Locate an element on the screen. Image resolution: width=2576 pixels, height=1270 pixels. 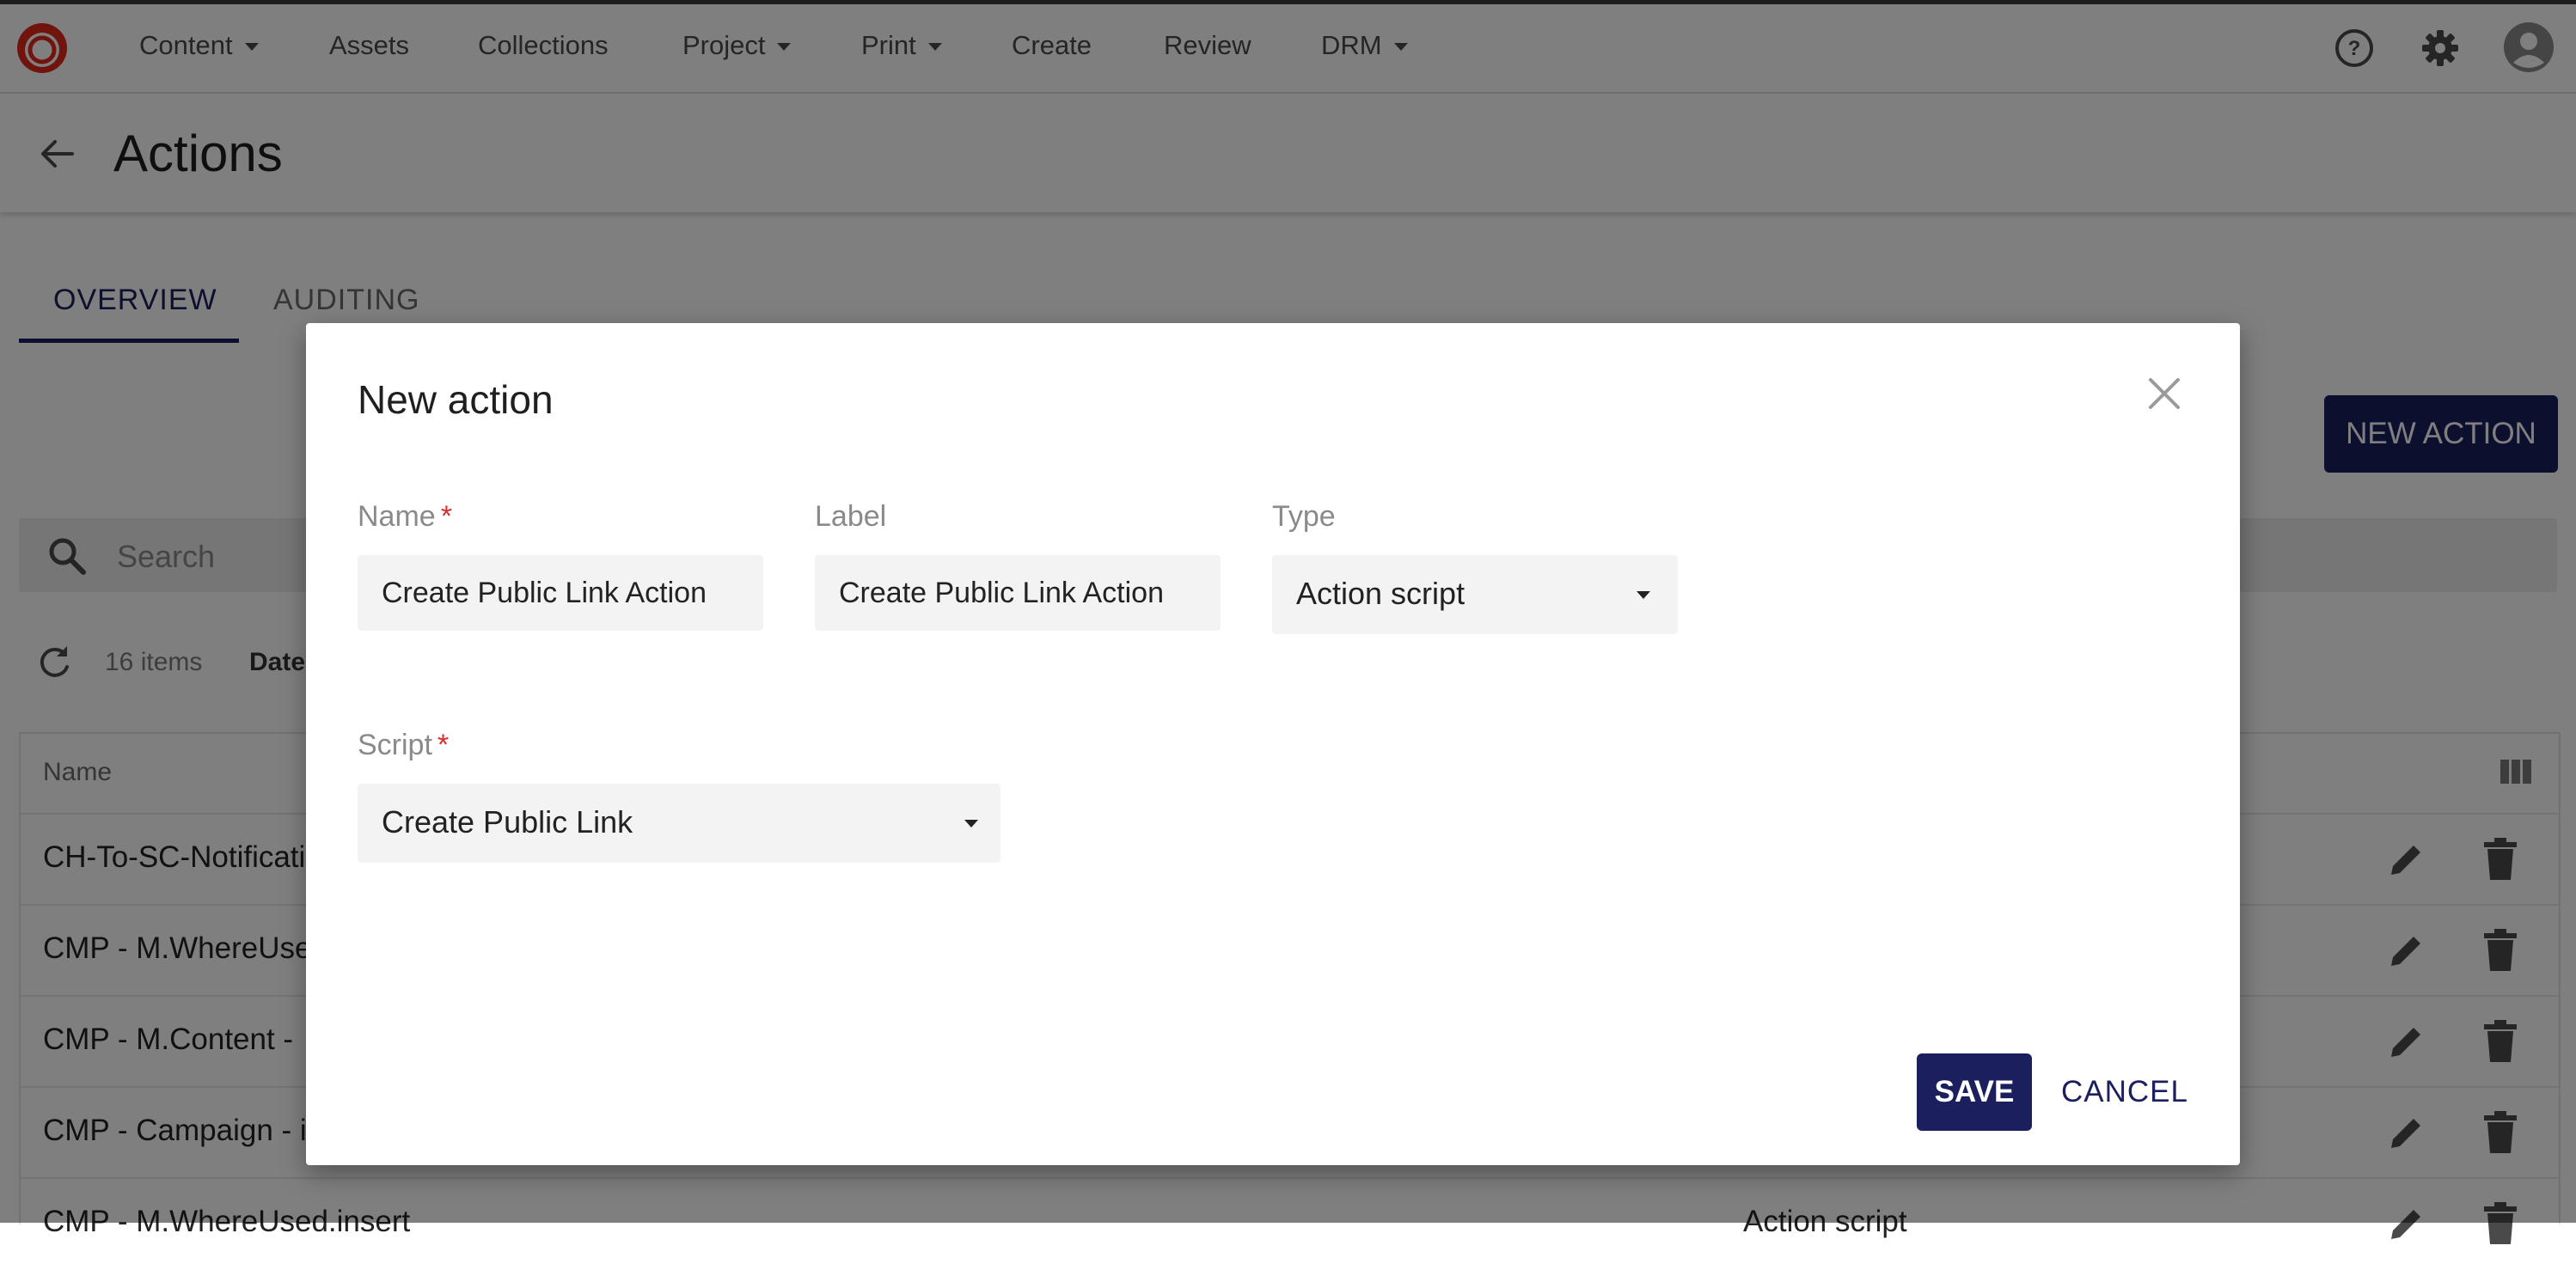
save-button: SAVE is located at coordinates (1974, 1092).